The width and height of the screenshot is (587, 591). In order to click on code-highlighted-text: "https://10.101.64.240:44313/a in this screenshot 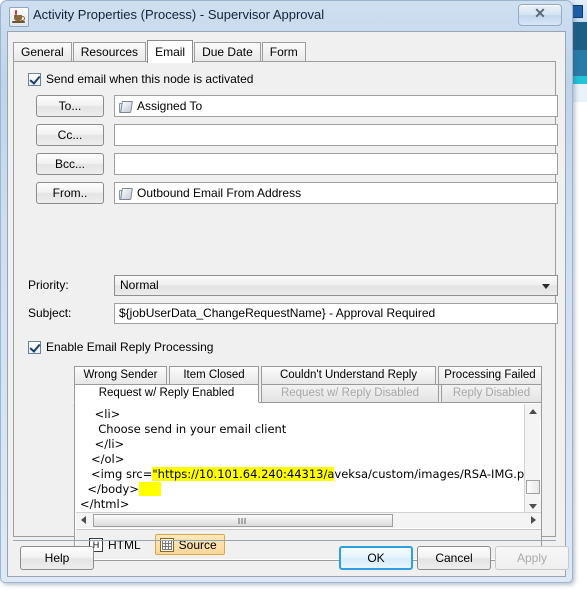, I will do `click(243, 474)`.